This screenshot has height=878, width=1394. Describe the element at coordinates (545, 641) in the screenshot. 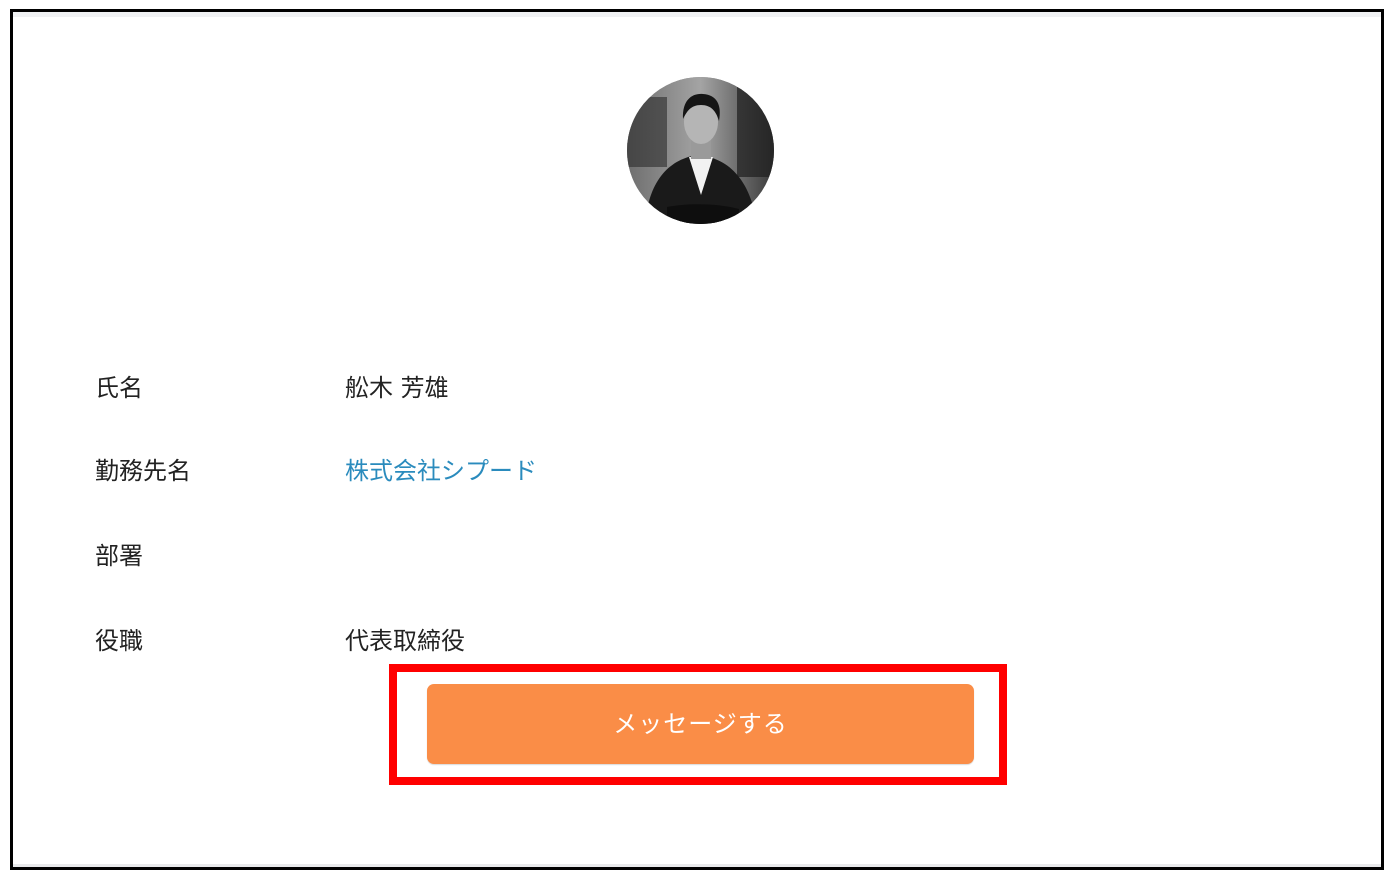

I see `field-title-row: 役職 代表取締役` at that location.